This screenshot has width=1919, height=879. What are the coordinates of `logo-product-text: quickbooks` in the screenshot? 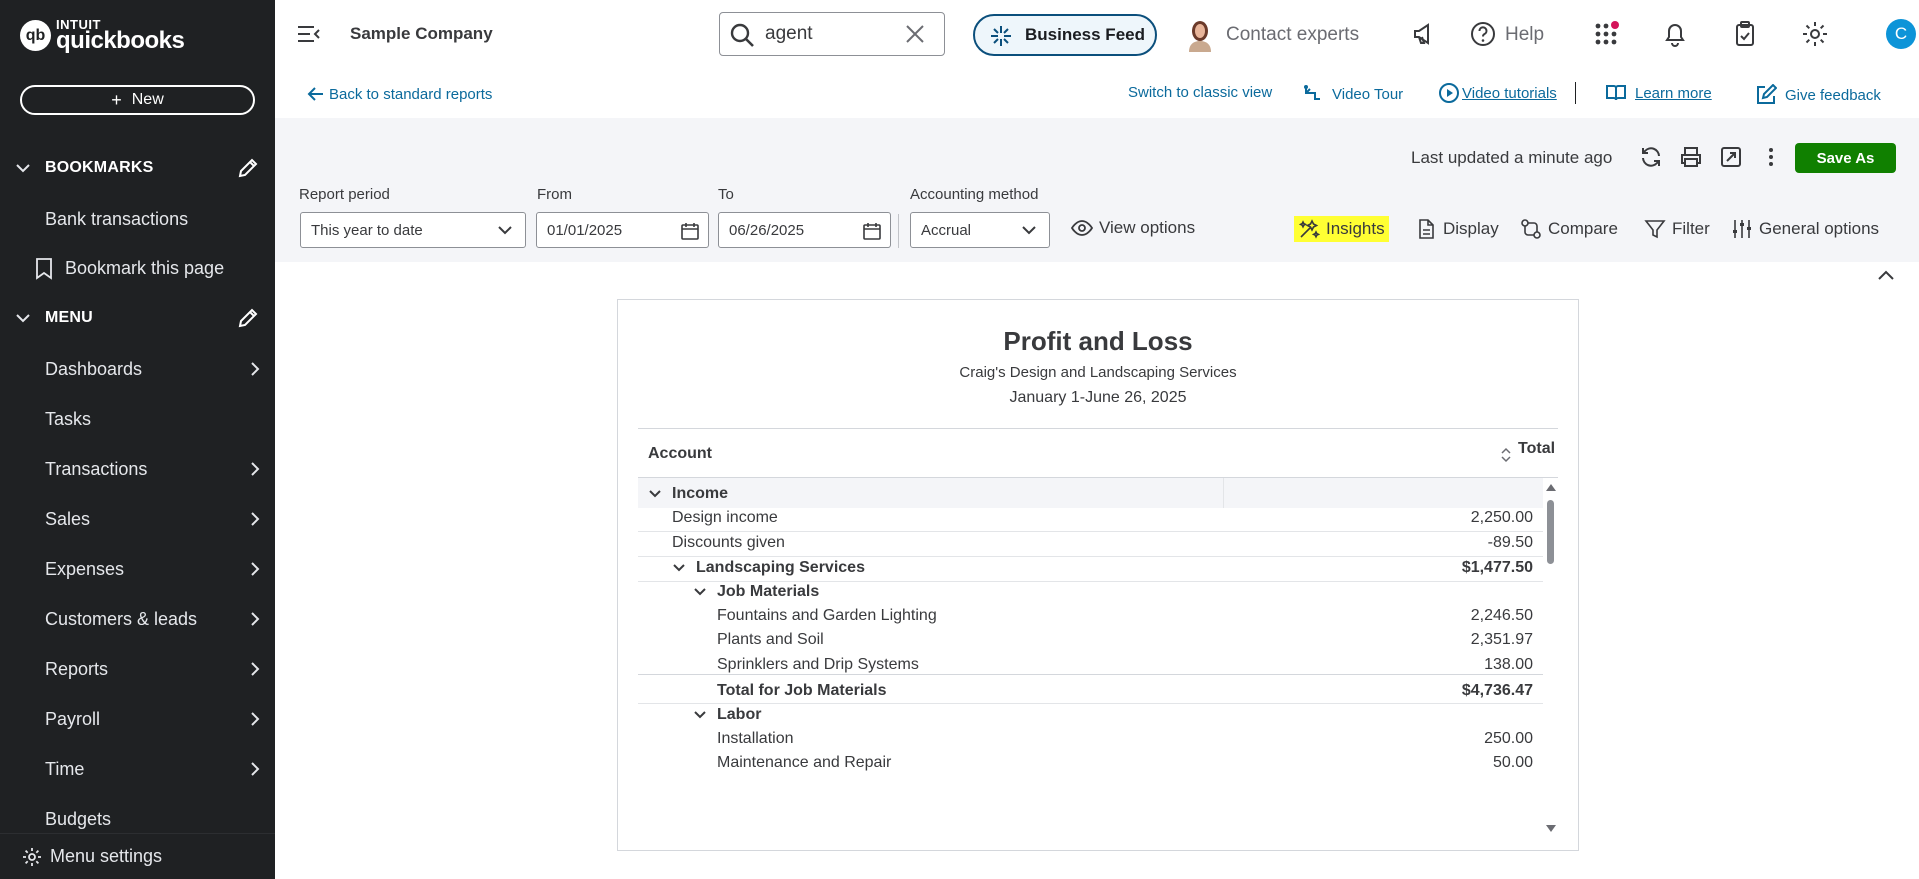 It's located at (120, 40).